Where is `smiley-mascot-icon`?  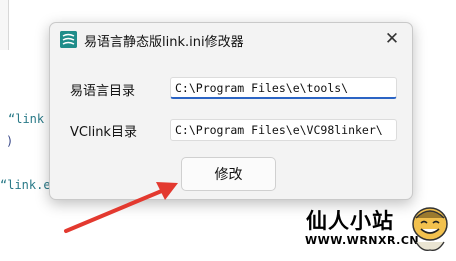
smiley-mascot-icon is located at coordinates (430, 229).